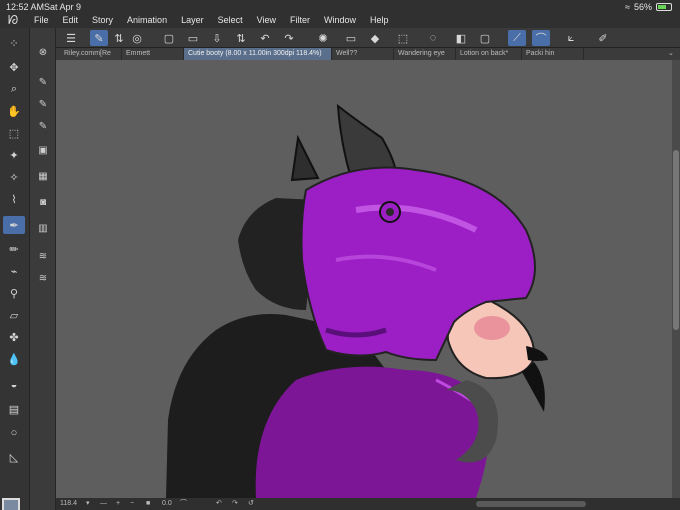 This screenshot has width=680, height=510. I want to click on rotate-left-icon: ↶, so click(219, 504).